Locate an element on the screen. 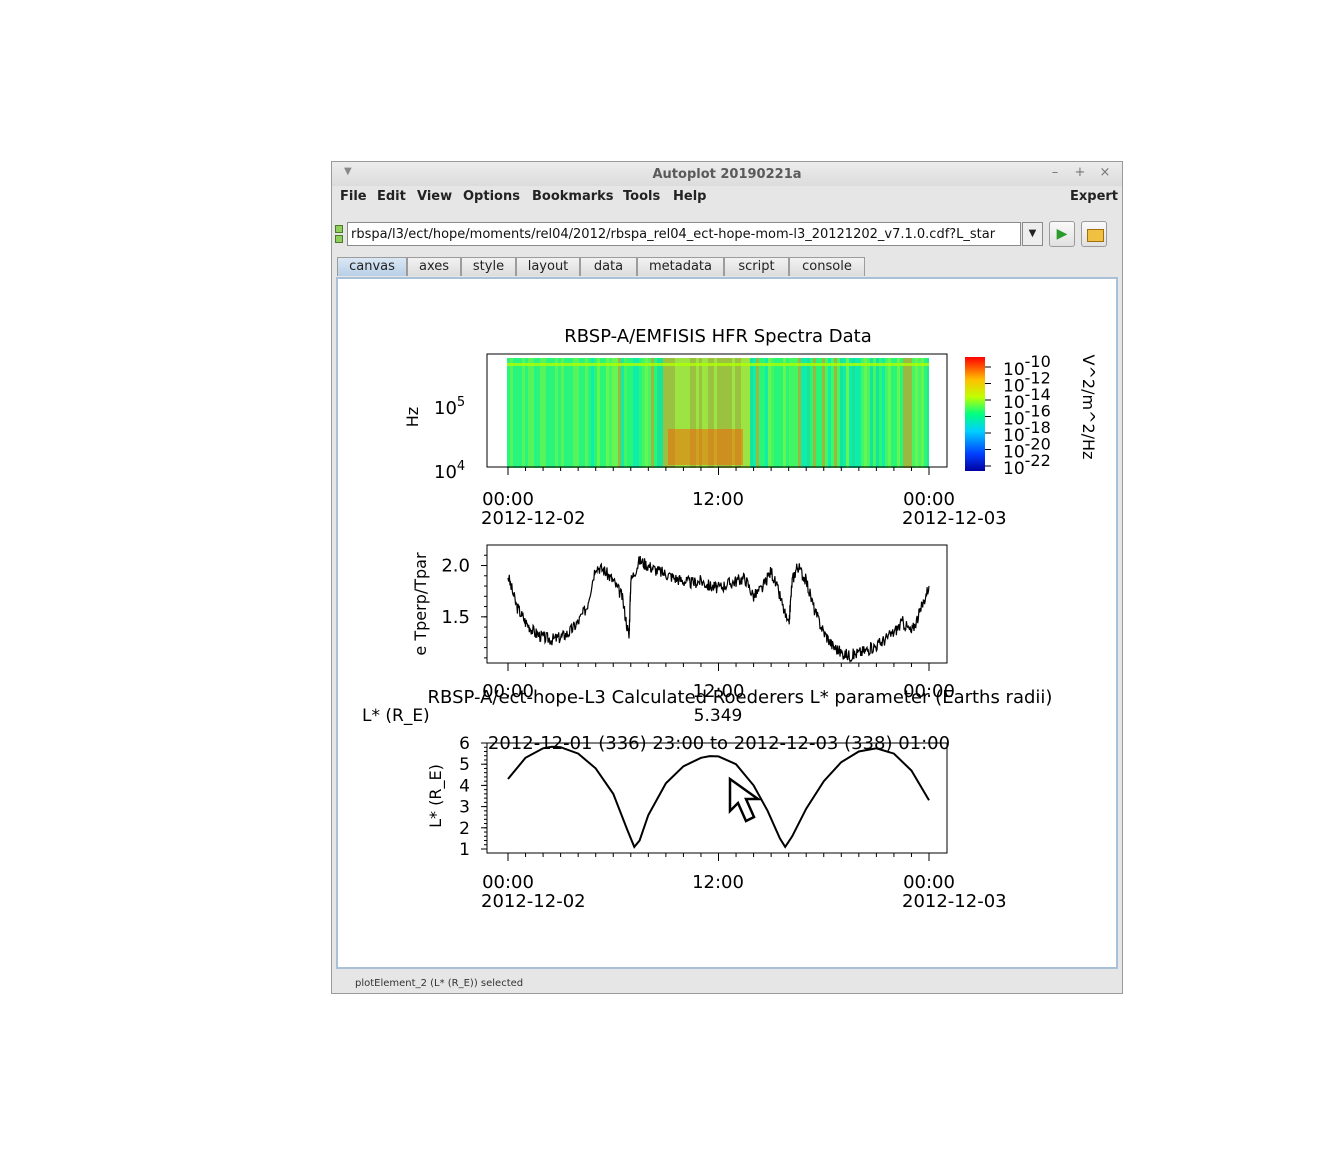  close-button: × is located at coordinates (1105, 172).